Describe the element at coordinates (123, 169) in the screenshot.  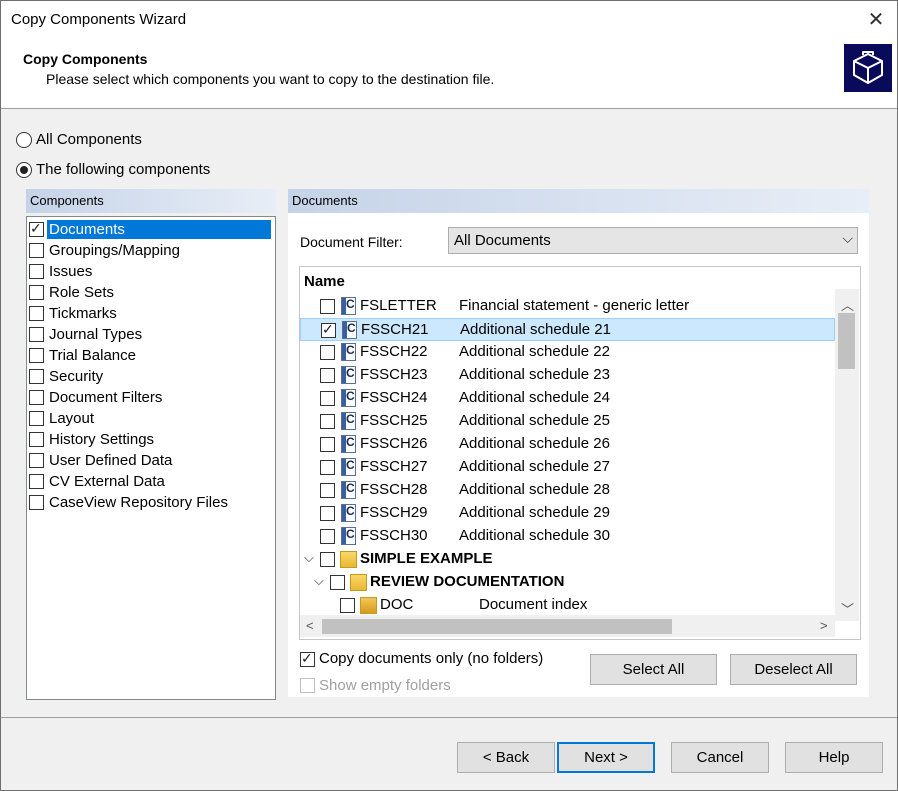
I see `following-components-label: The following components` at that location.